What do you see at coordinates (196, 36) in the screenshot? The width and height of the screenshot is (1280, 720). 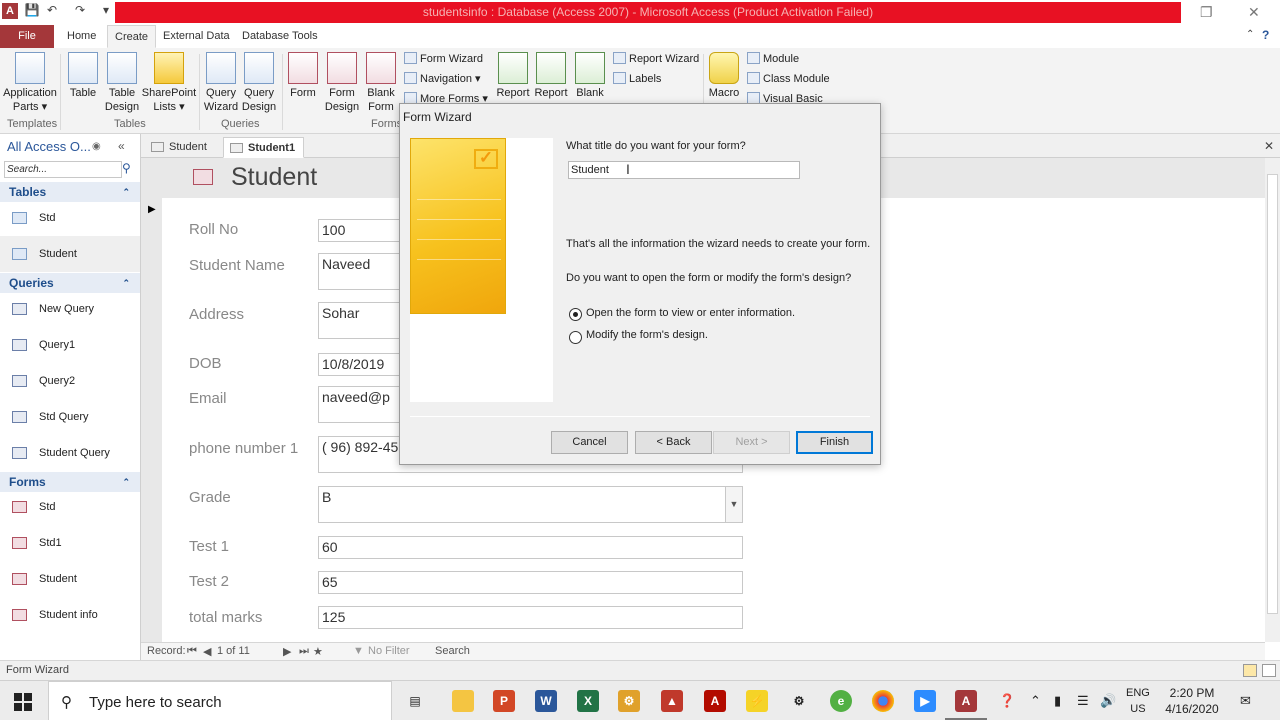 I see `tab-external-data: External Data` at bounding box center [196, 36].